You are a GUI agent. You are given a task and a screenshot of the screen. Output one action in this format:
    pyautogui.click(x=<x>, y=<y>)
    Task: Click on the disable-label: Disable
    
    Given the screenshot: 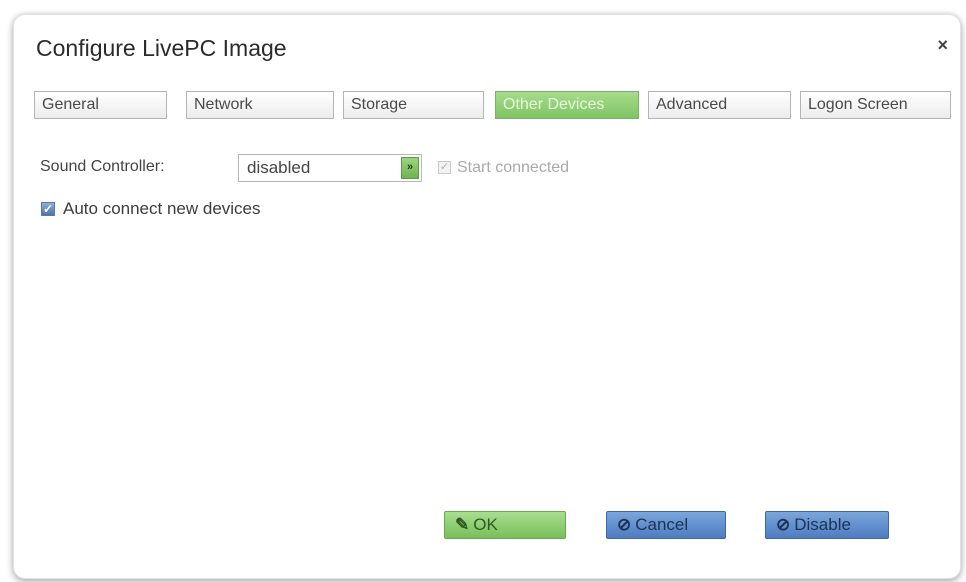 What is the action you would take?
    pyautogui.click(x=822, y=524)
    